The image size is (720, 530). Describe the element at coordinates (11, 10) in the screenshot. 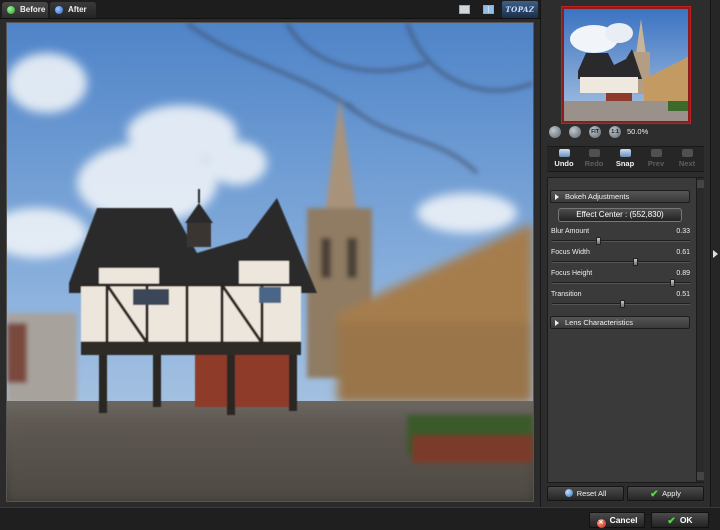

I see `green-dot-icon` at that location.